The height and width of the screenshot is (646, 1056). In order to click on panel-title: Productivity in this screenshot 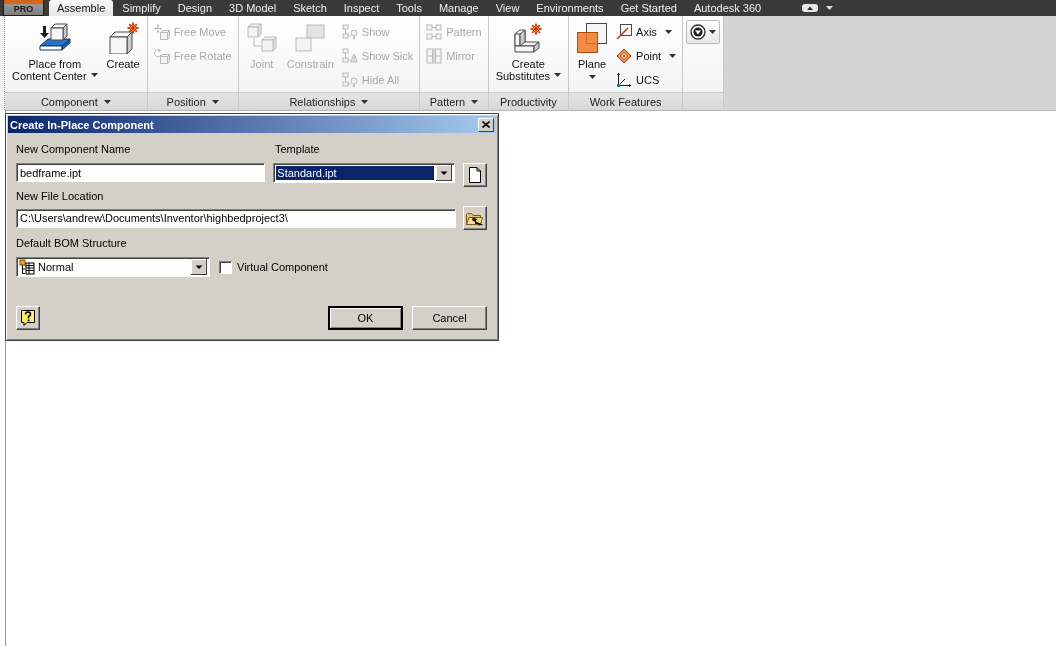, I will do `click(528, 101)`.